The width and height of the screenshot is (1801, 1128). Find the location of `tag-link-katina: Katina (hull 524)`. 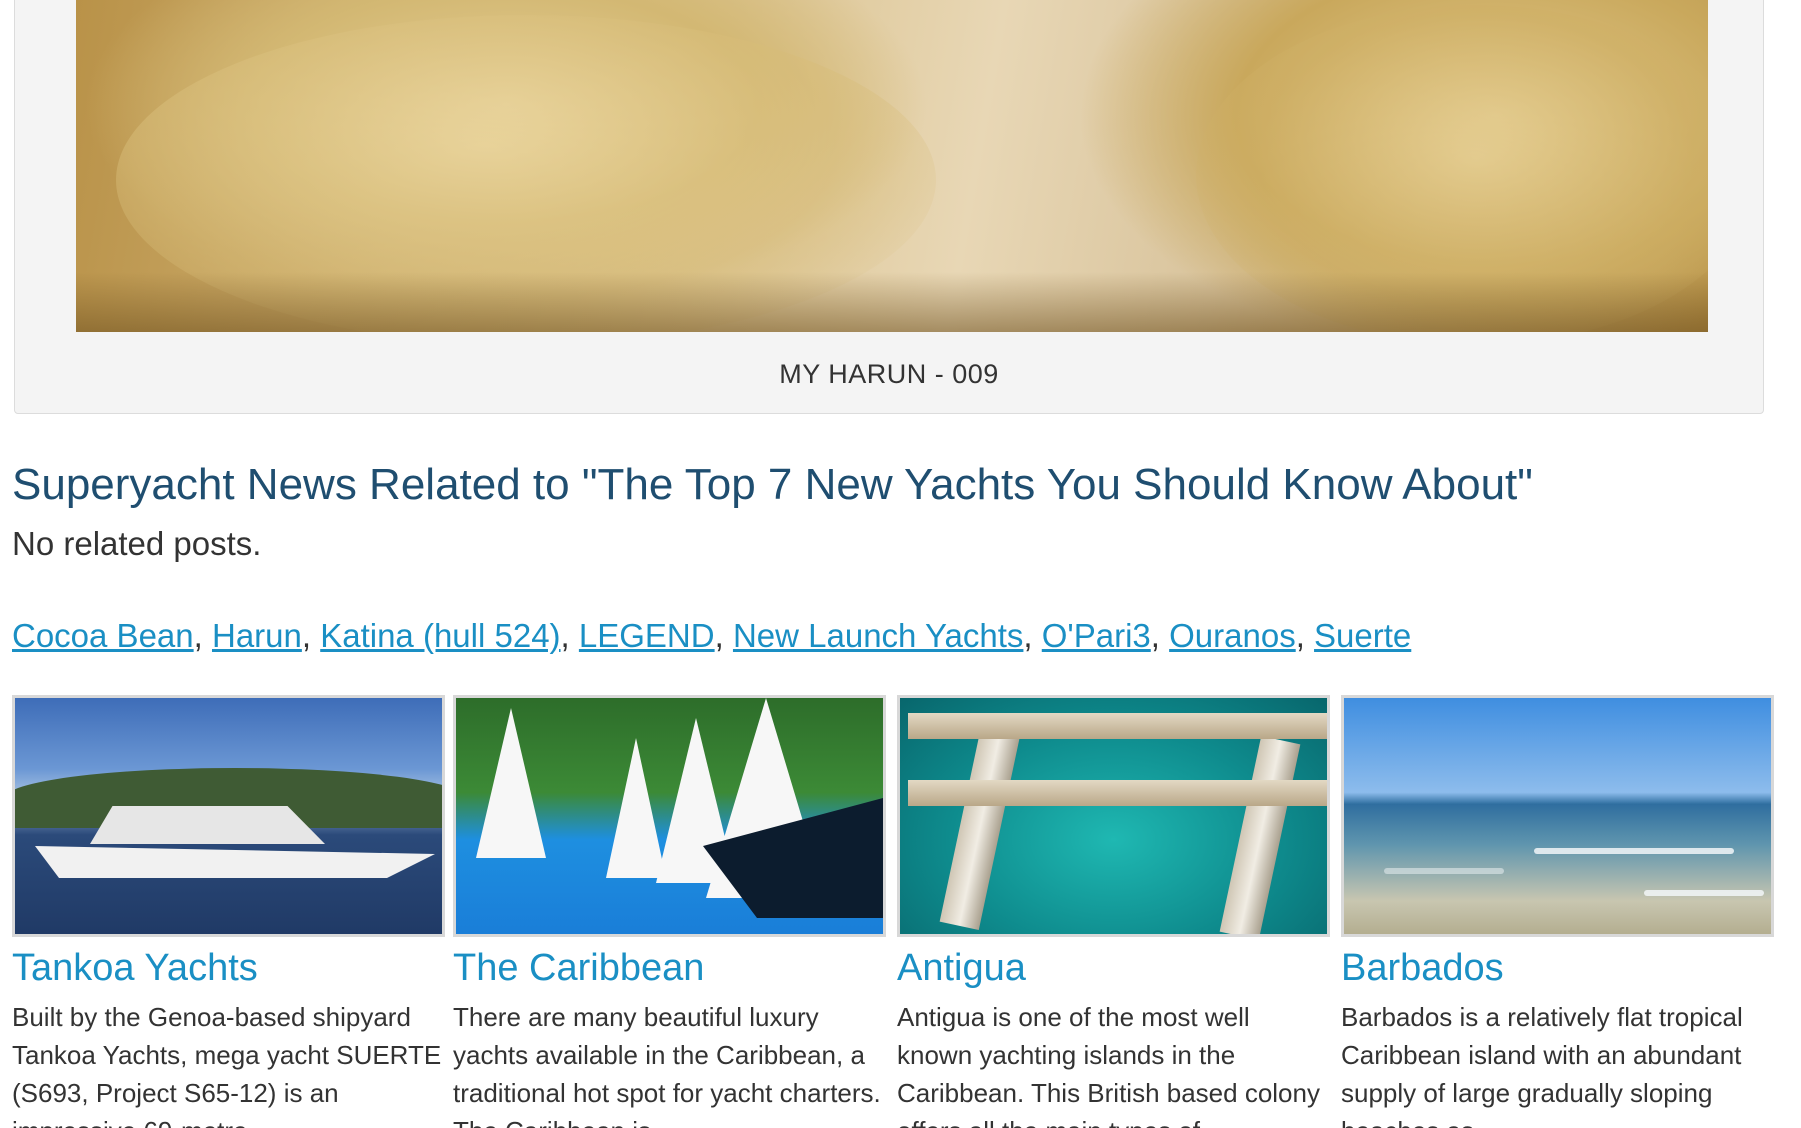

tag-link-katina: Katina (hull 524) is located at coordinates (440, 635).